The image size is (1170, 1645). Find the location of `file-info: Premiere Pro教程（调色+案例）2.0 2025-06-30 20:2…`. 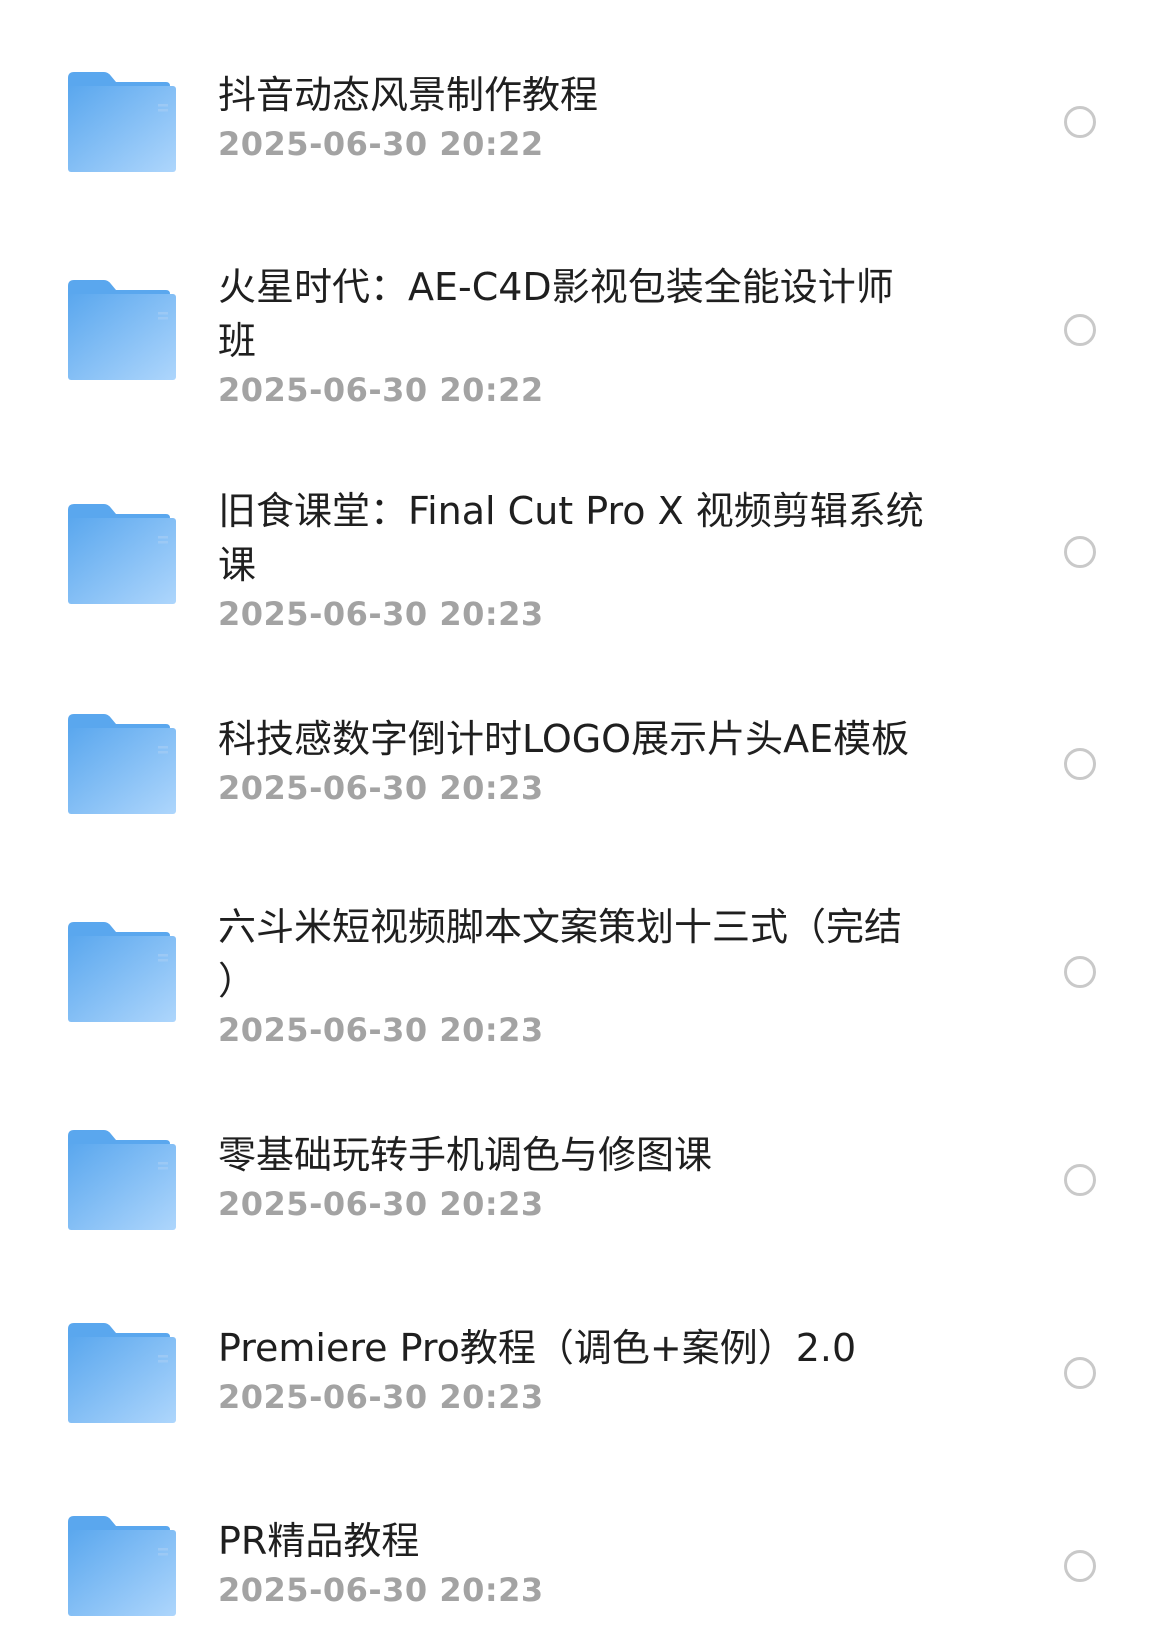

file-info: Premiere Pro教程（调色+案例）2.0 2025-06-30 20:2… is located at coordinates (588, 1369).